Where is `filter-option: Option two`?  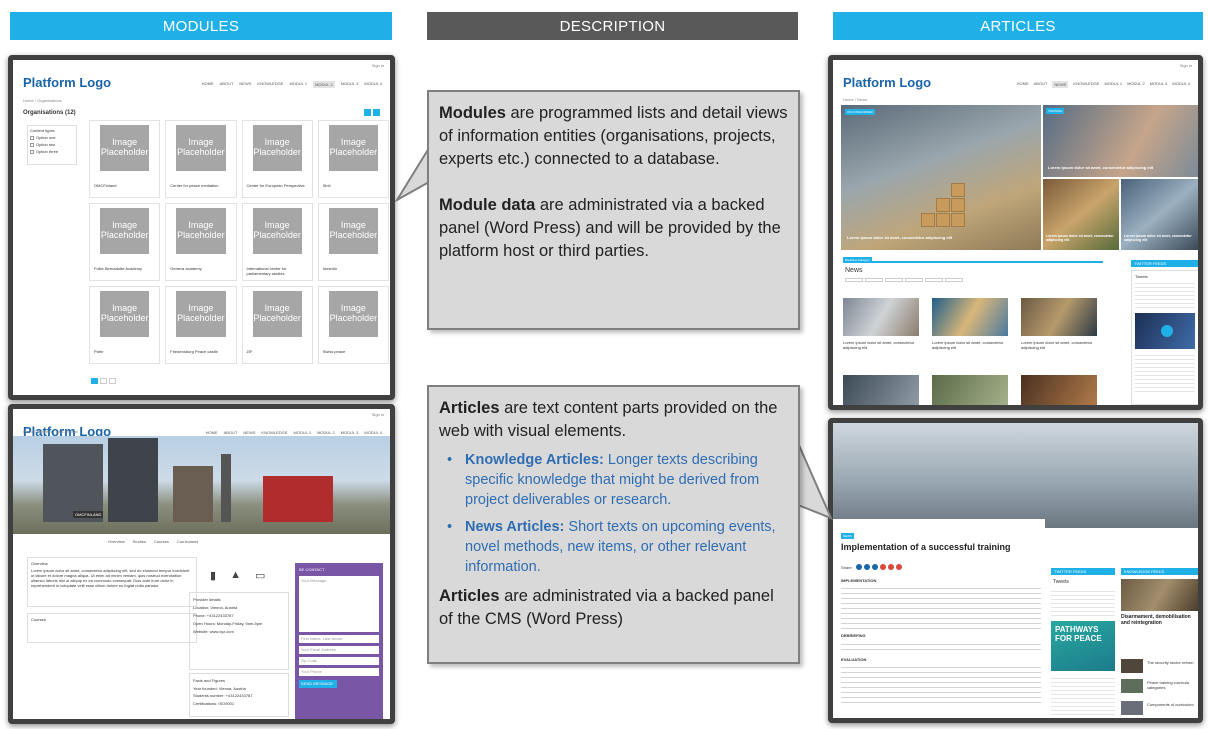
filter-option: Option two is located at coordinates (52, 144).